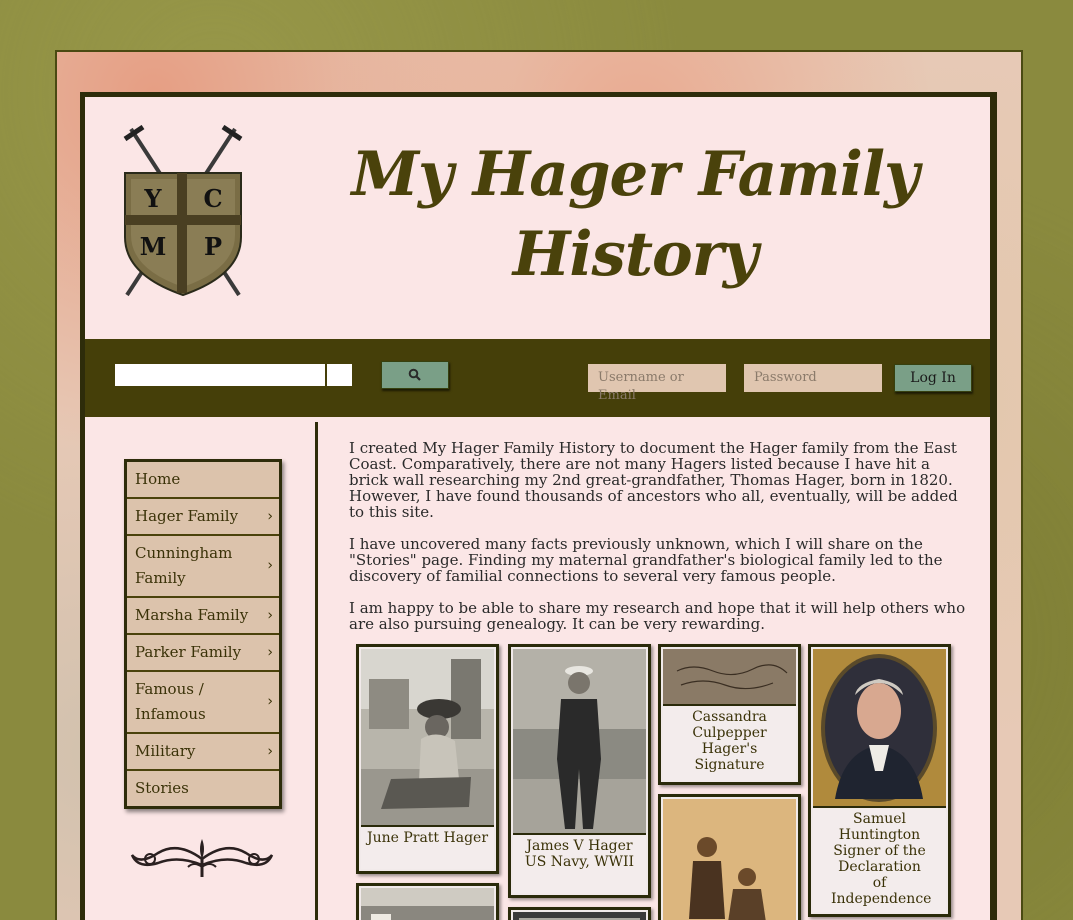 The image size is (1073, 920). Describe the element at coordinates (537, 378) in the screenshot. I see `toolbar: Username or Email Password Log In` at that location.